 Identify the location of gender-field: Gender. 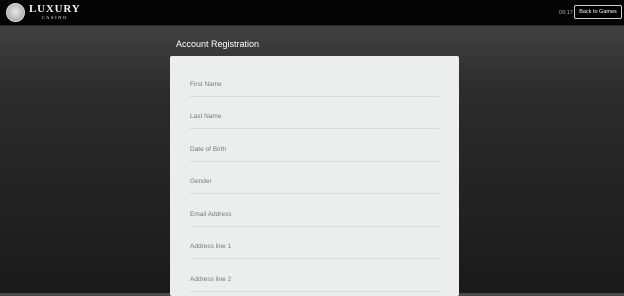
(314, 185).